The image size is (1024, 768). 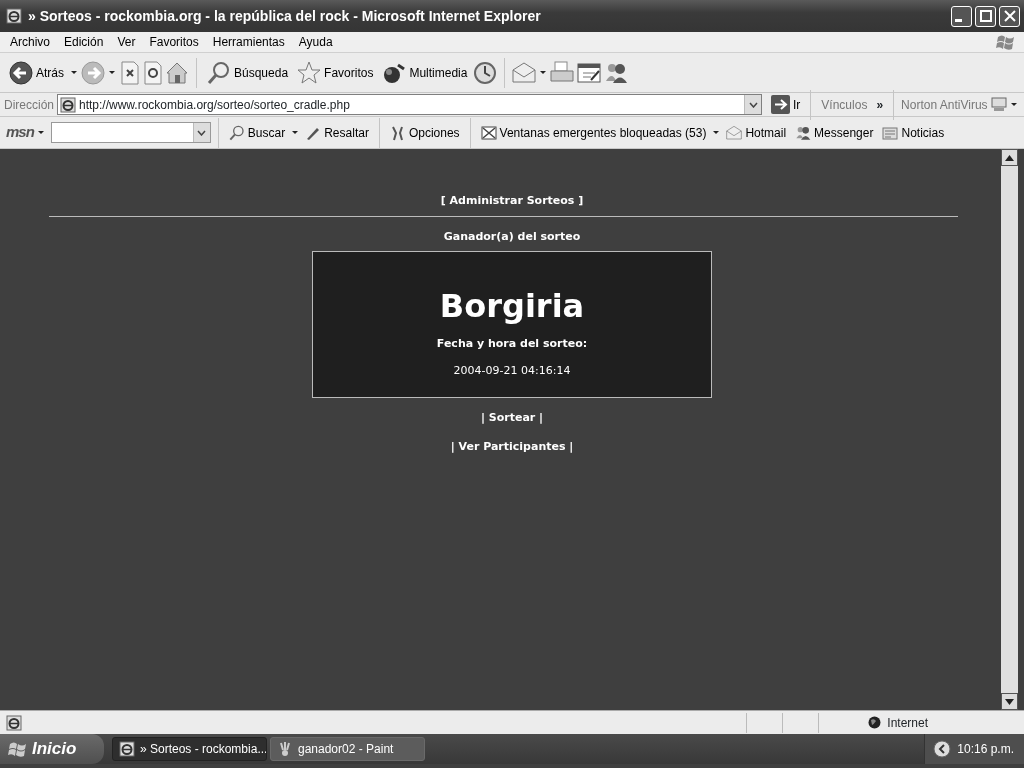 I want to click on minimize-icon, so click(x=958, y=20).